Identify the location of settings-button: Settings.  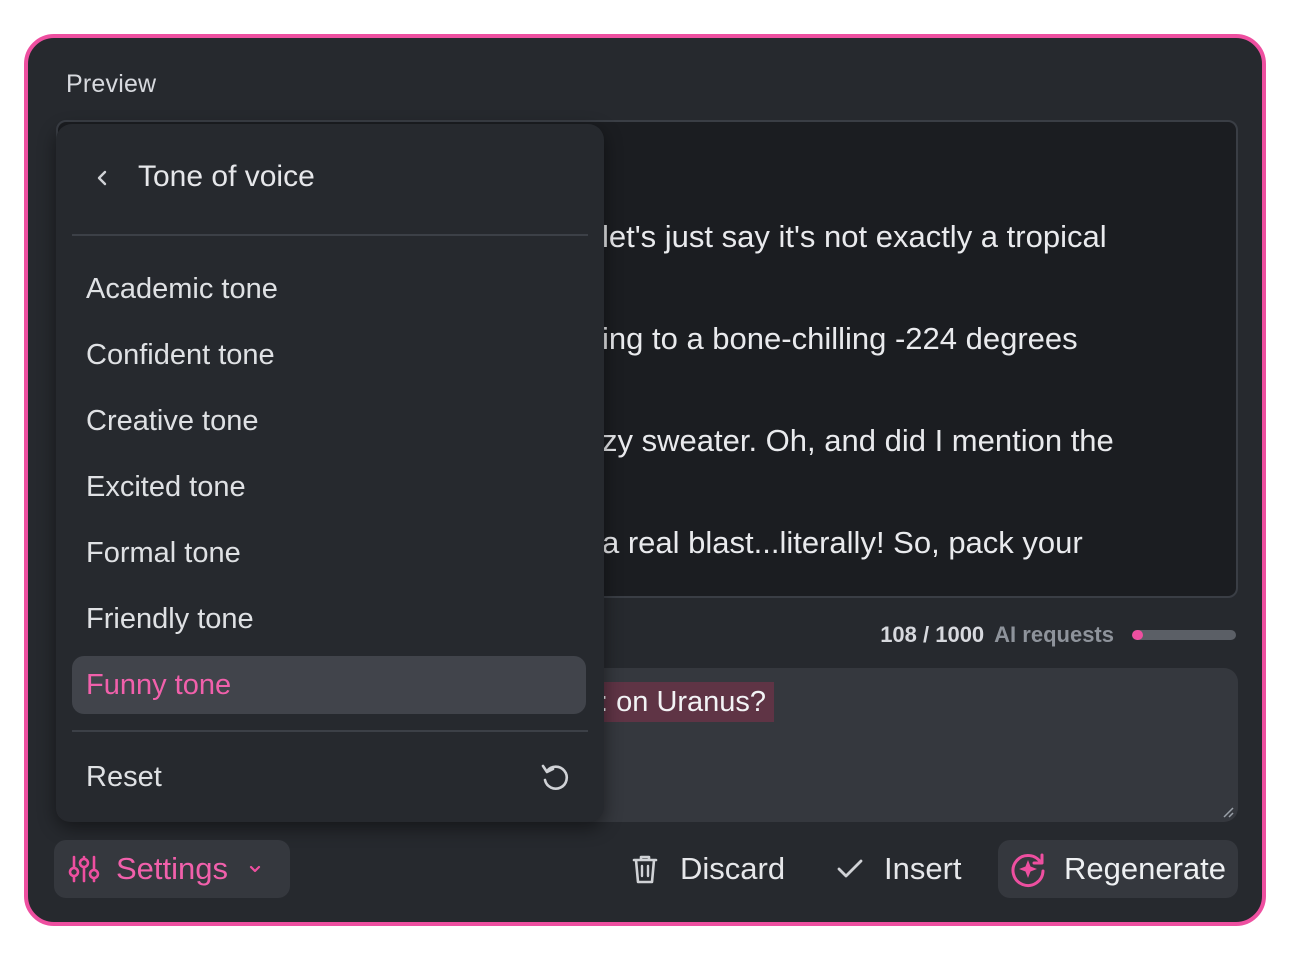
(172, 869).